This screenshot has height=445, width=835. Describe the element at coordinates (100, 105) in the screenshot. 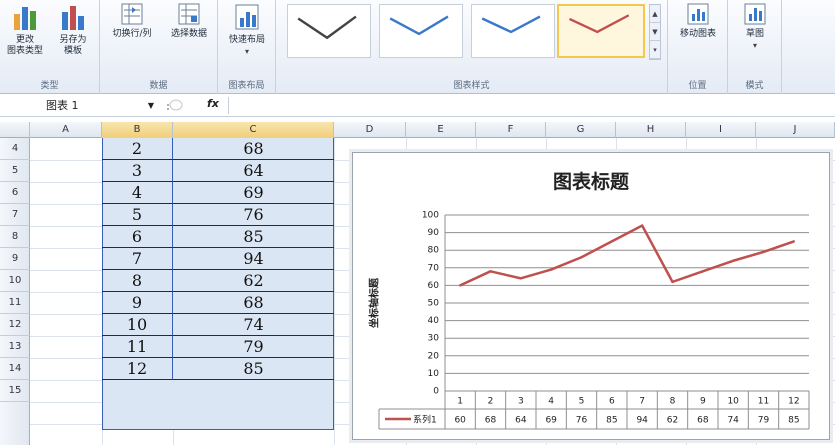

I see `name-box: 图表 1 ▼` at that location.